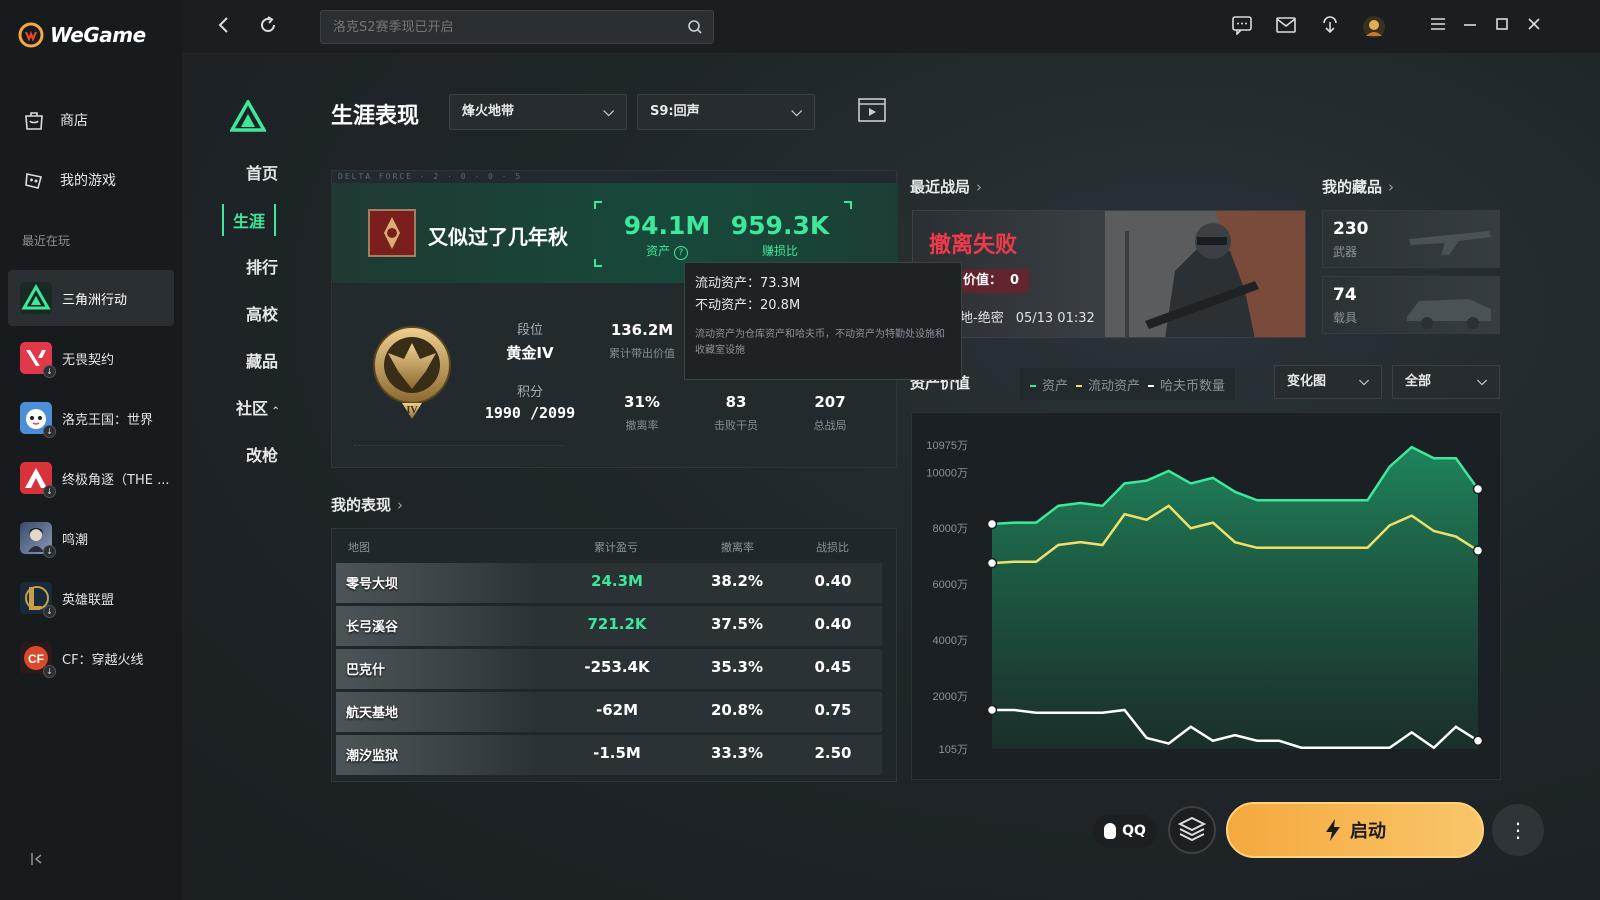 The height and width of the screenshot is (900, 1600). I want to click on legend-item-liquid: 流动资产, so click(1108, 384).